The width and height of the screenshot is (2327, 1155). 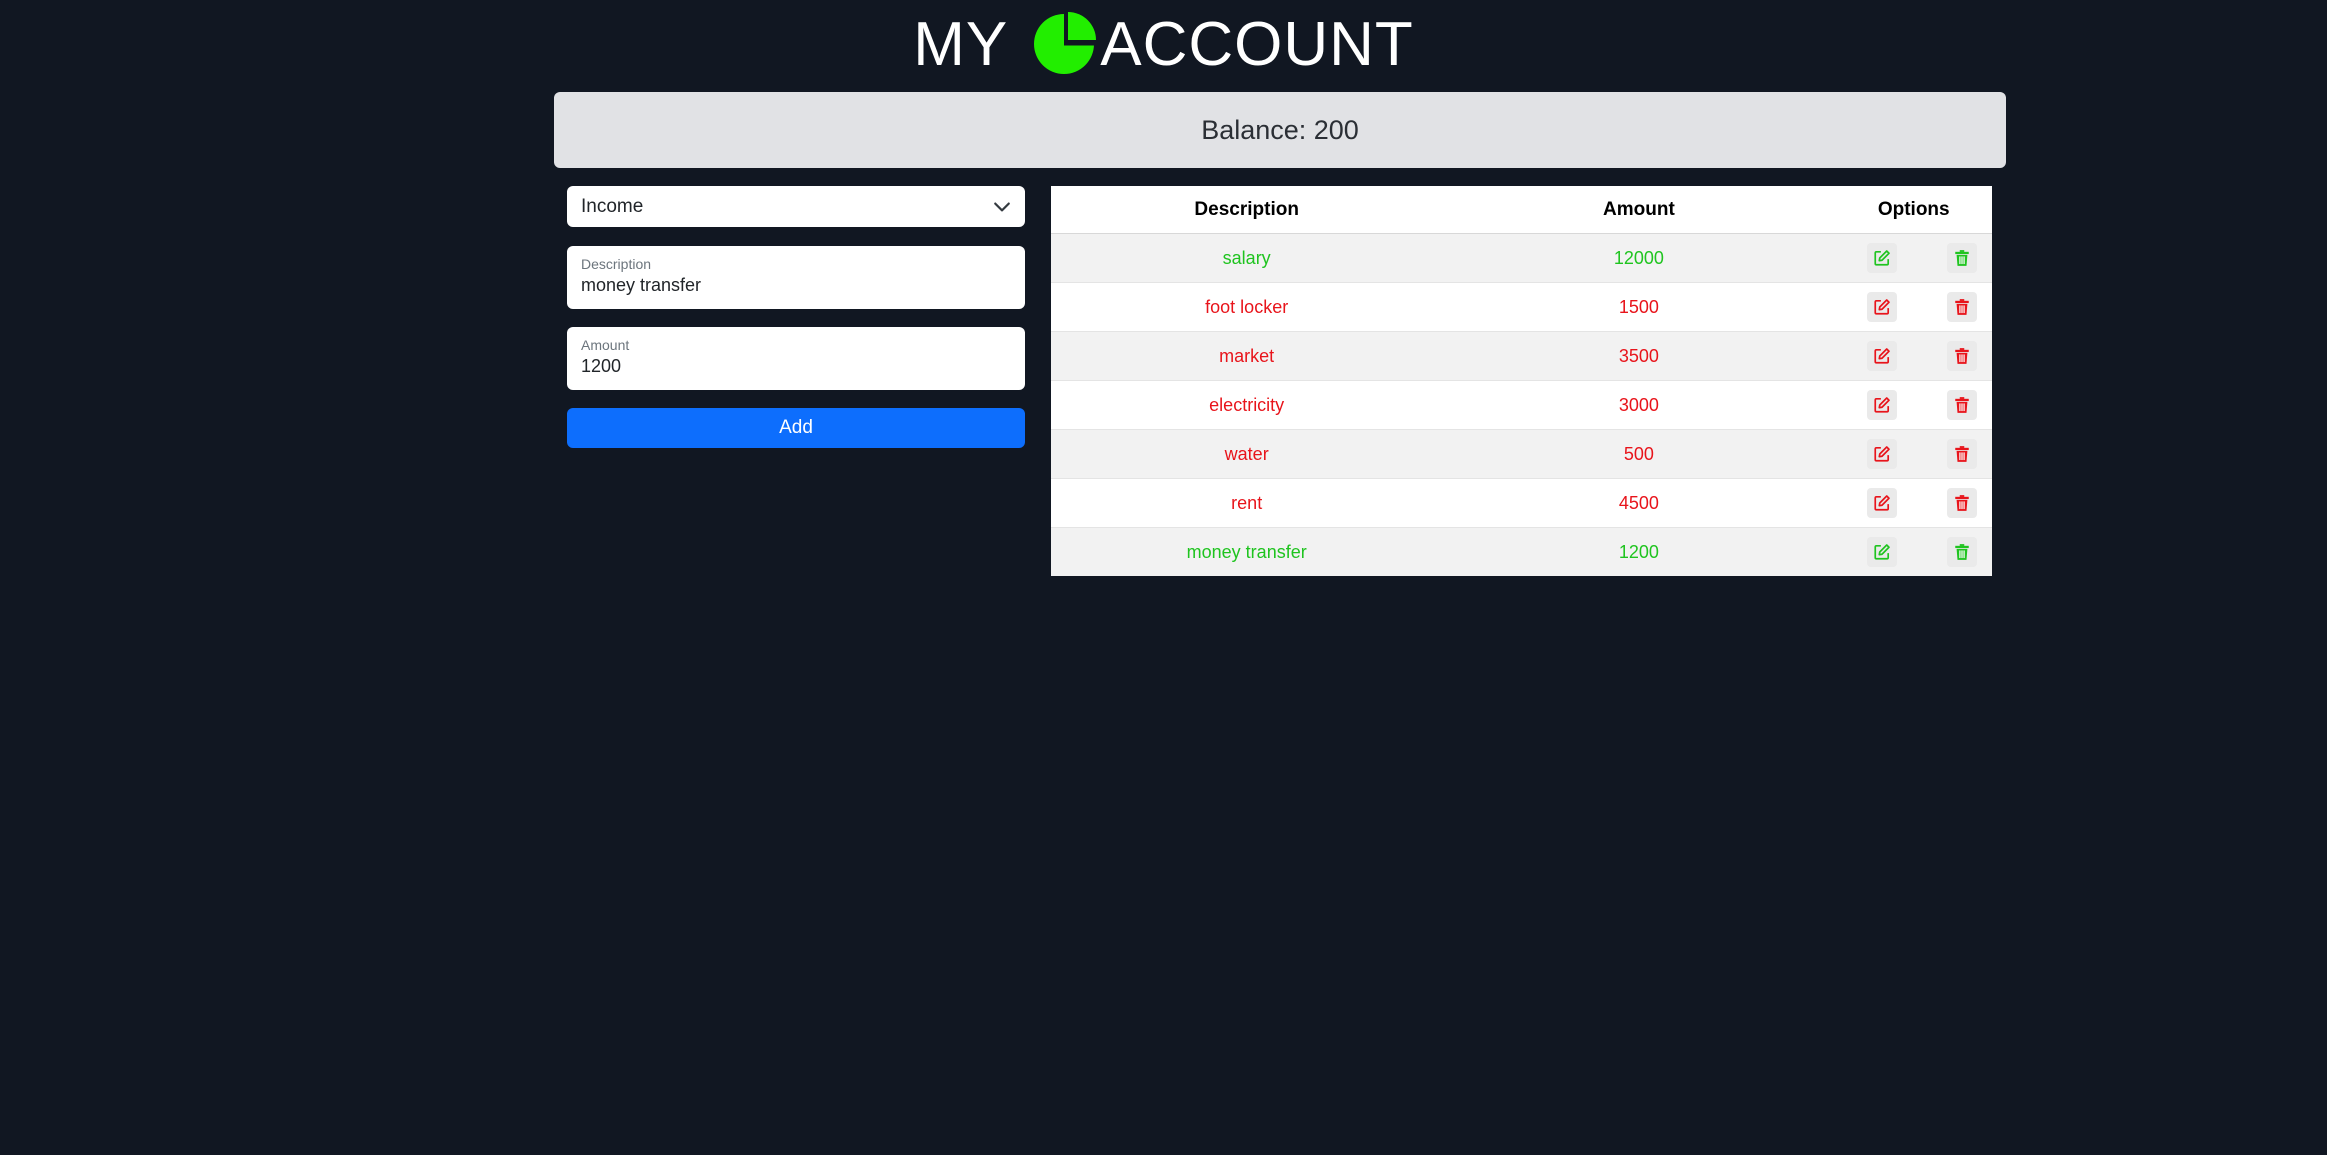 What do you see at coordinates (1247, 503) in the screenshot?
I see `row-description: rent` at bounding box center [1247, 503].